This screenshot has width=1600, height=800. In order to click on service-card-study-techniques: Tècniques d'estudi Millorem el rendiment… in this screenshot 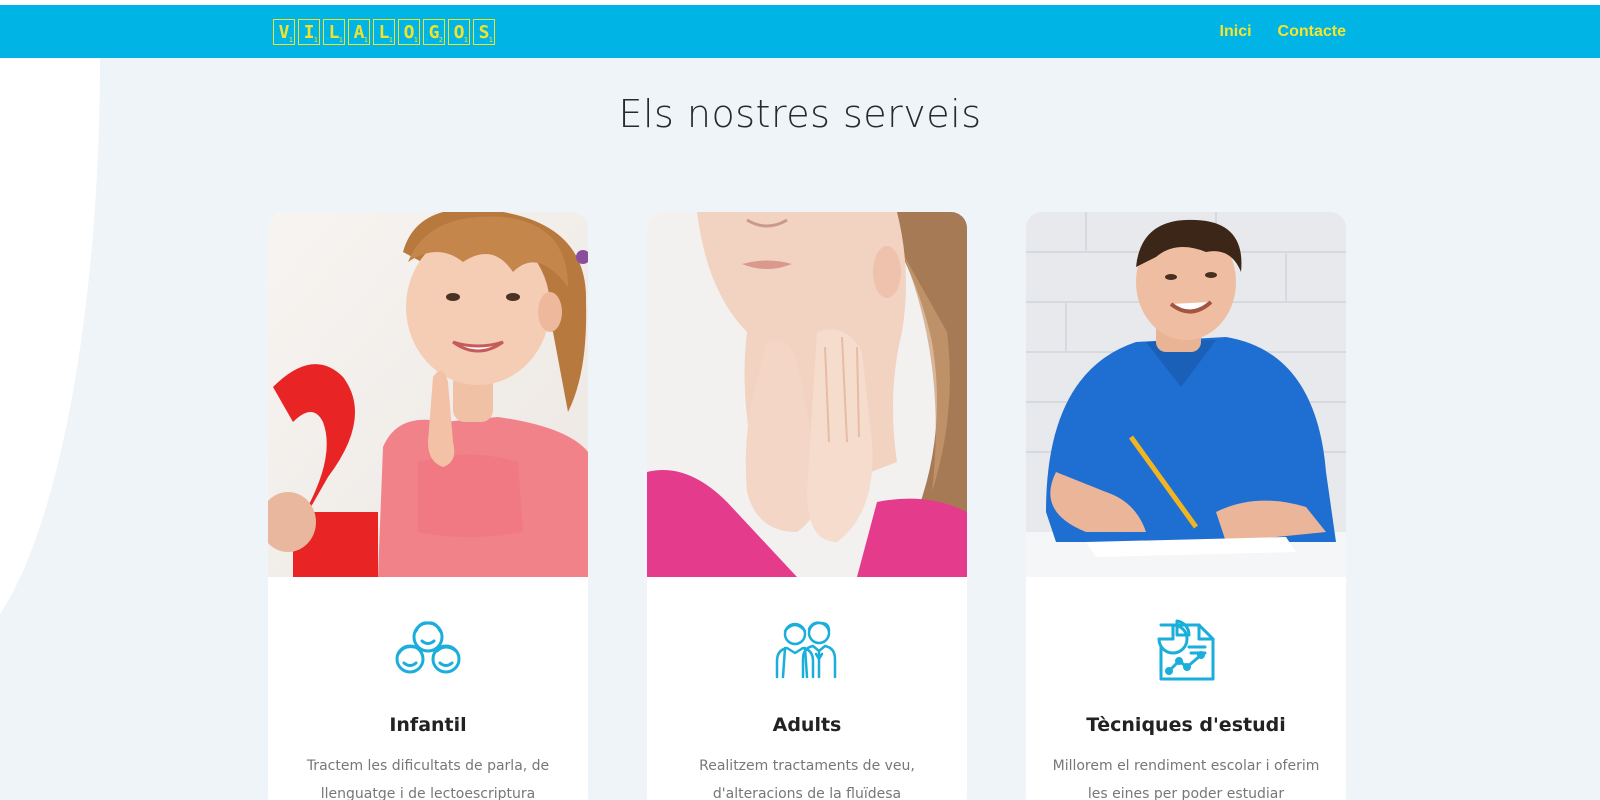, I will do `click(1186, 506)`.